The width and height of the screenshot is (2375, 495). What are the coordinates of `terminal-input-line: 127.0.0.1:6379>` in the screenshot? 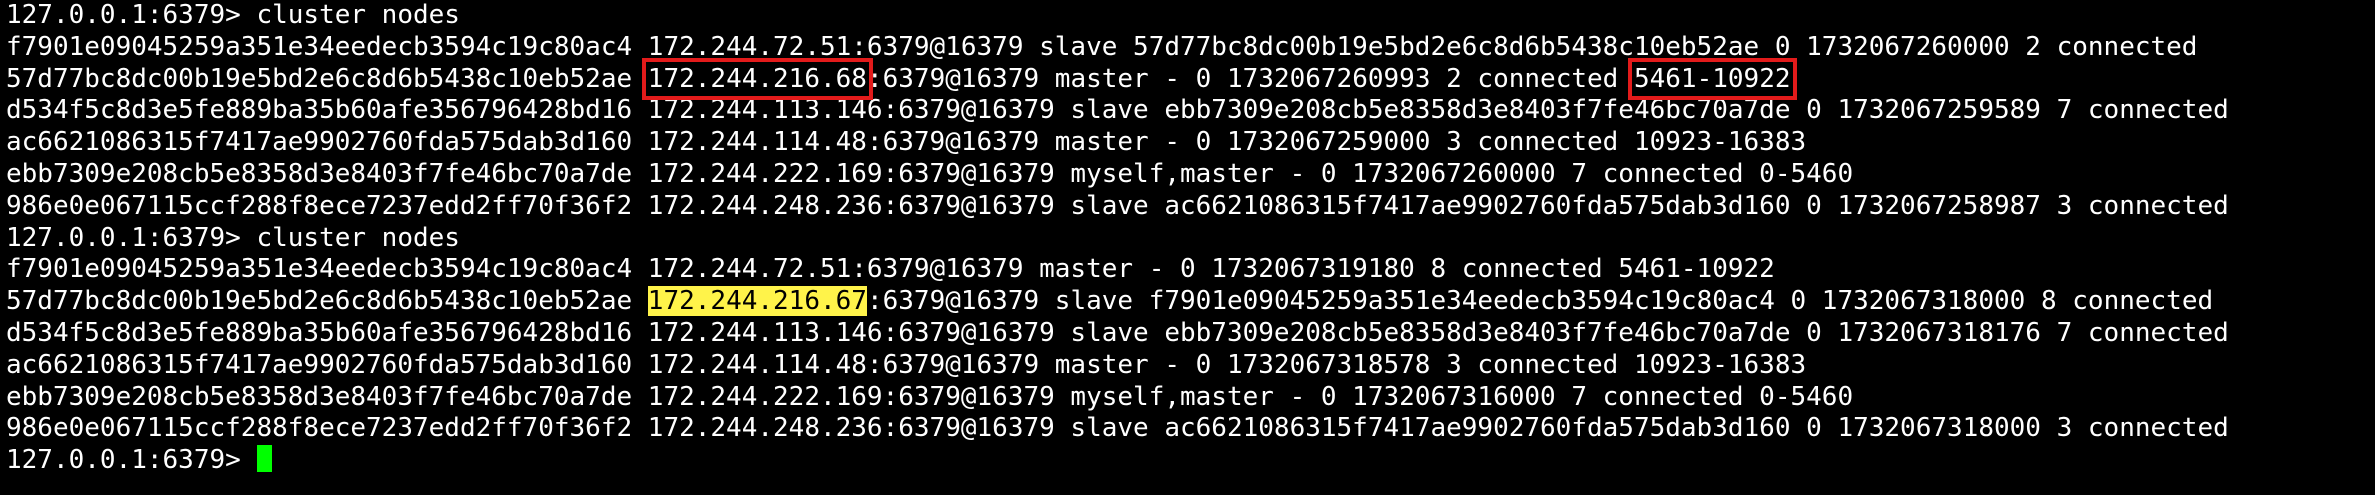 It's located at (1190, 461).